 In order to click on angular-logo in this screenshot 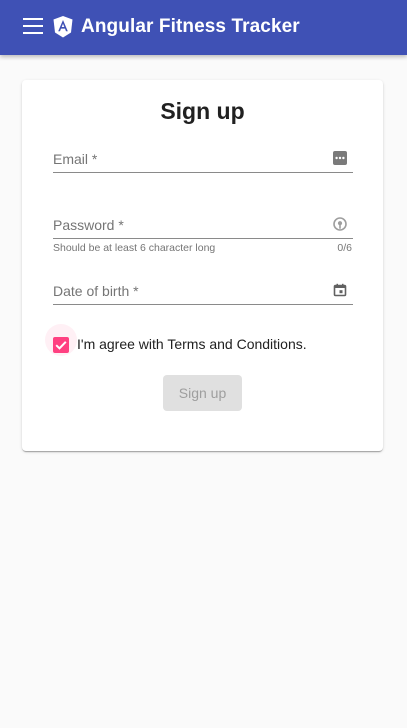, I will do `click(63, 27)`.